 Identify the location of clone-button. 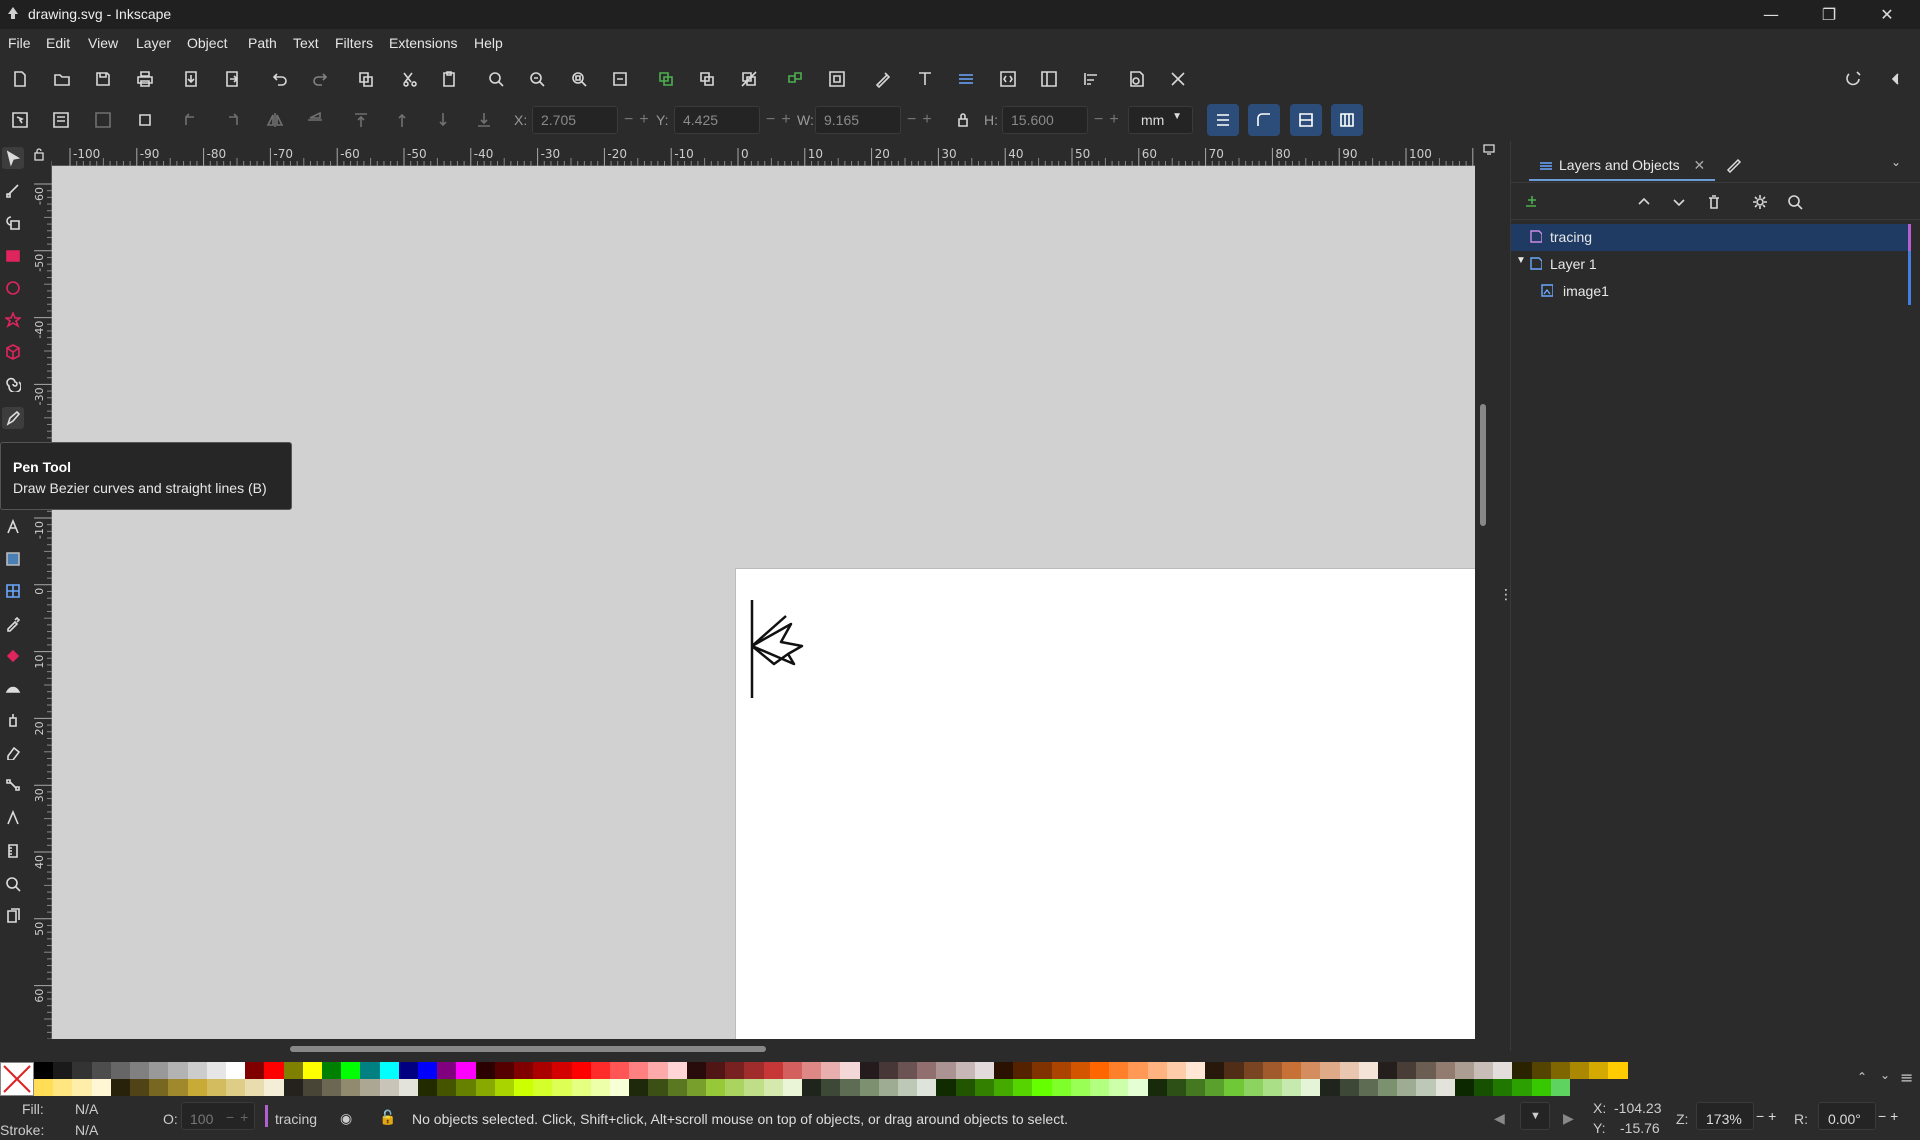
(707, 79).